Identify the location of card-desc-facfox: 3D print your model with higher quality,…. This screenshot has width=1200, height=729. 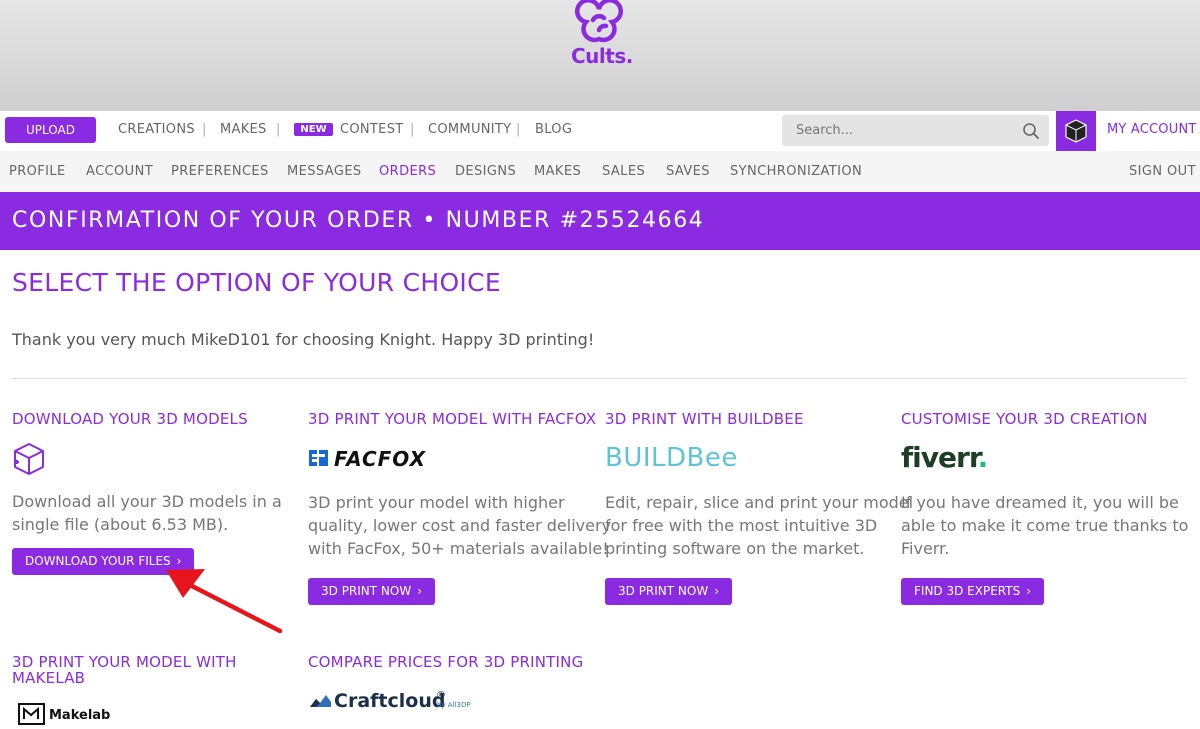
(459, 525).